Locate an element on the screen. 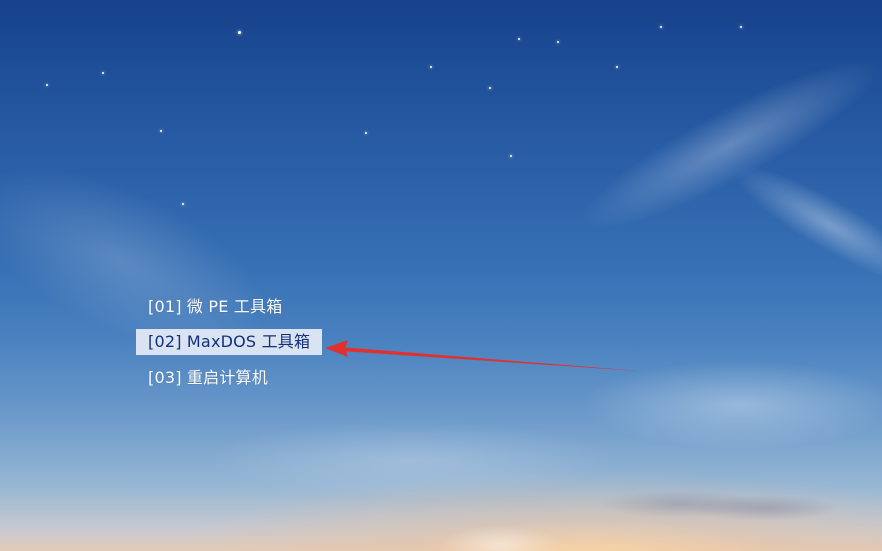 This screenshot has width=882, height=551. red-arrow-annotation is located at coordinates (482, 355).